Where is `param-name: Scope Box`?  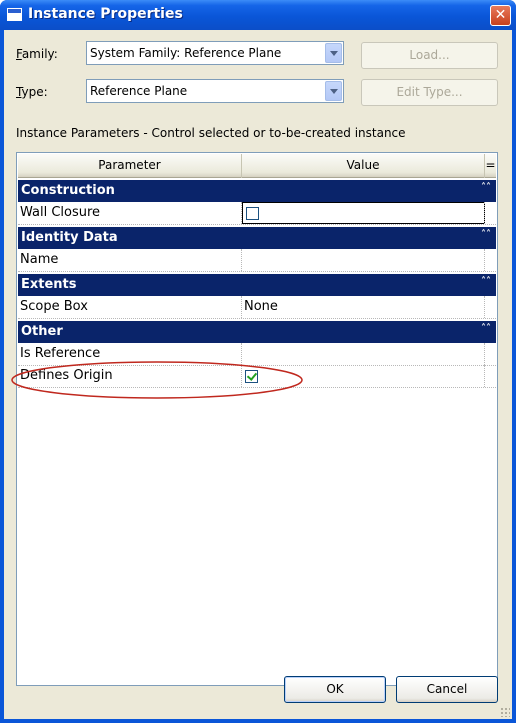 param-name: Scope Box is located at coordinates (54, 306).